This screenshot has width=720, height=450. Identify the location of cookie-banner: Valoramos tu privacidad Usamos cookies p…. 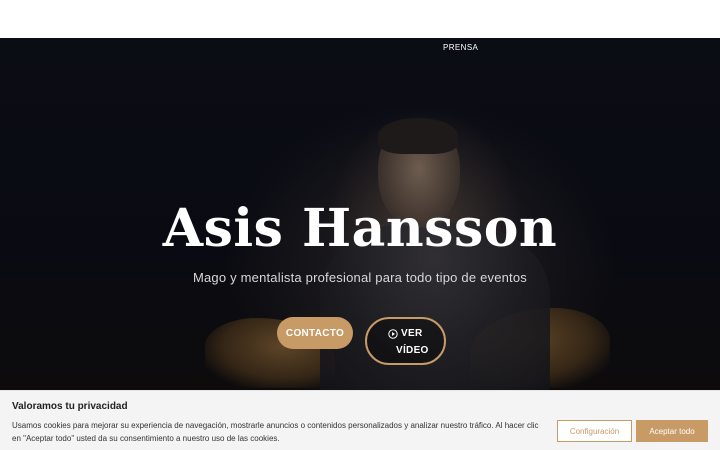
(360, 420).